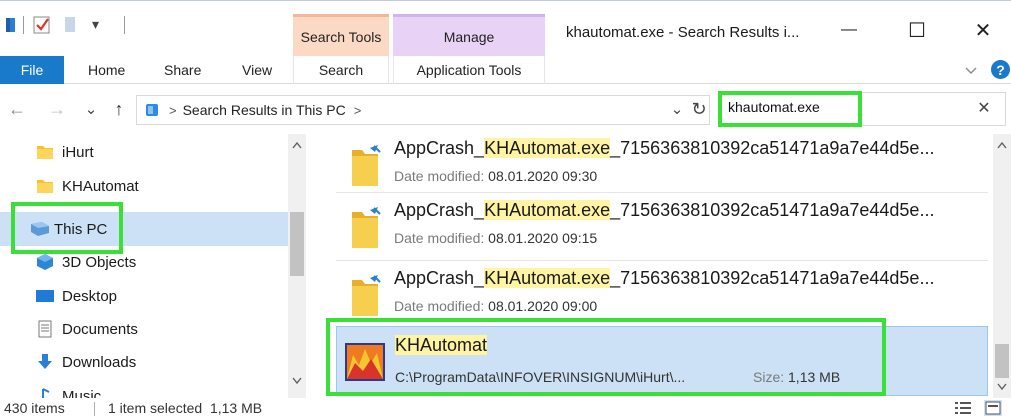 This screenshot has width=1011, height=418. I want to click on explorer-app-icon, so click(12, 25).